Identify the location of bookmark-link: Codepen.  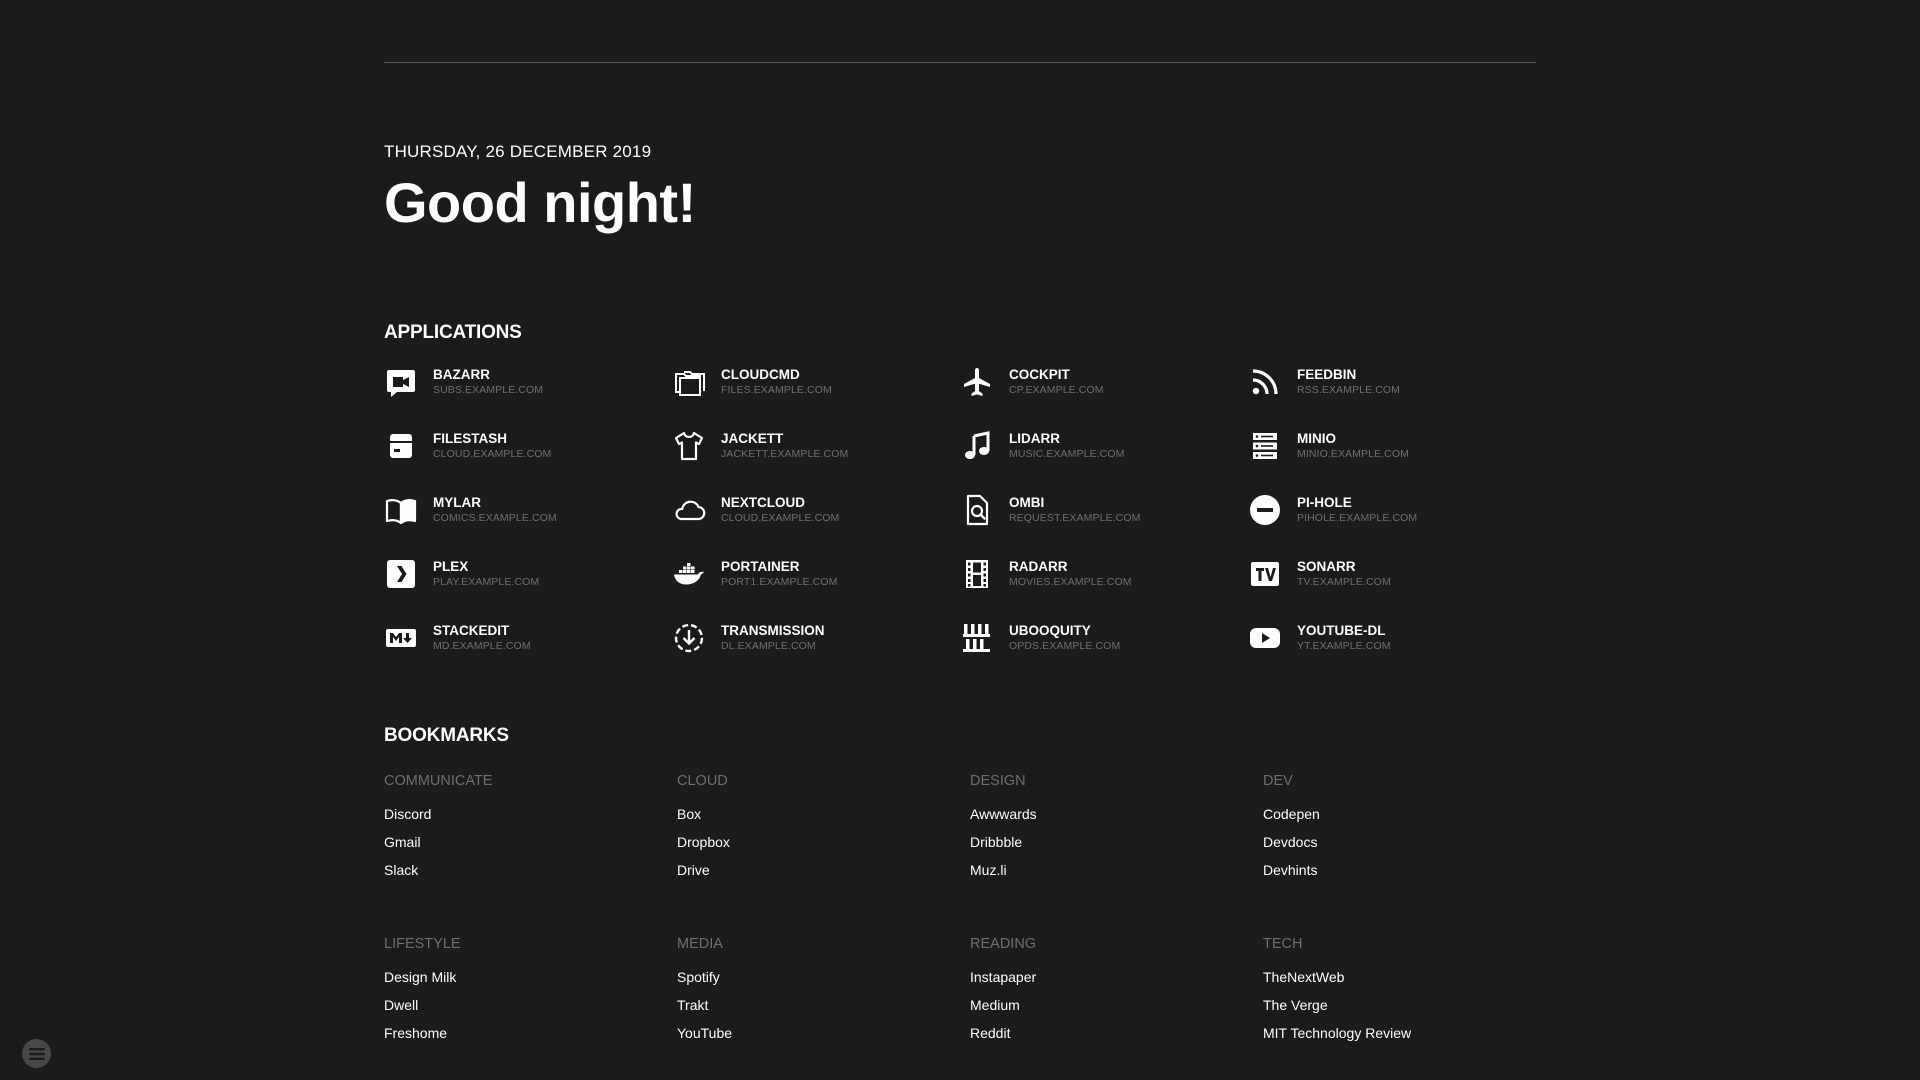
(1409, 814).